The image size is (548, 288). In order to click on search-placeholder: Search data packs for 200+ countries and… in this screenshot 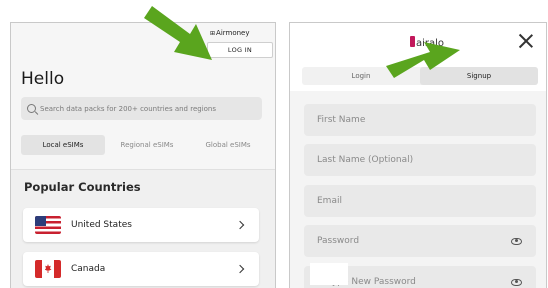, I will do `click(128, 108)`.